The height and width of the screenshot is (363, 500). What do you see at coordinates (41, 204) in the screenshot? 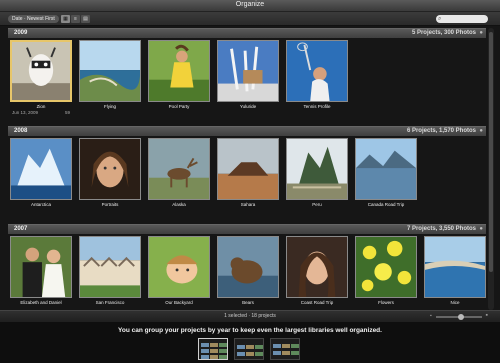
I see `project-name: Antarctica` at bounding box center [41, 204].